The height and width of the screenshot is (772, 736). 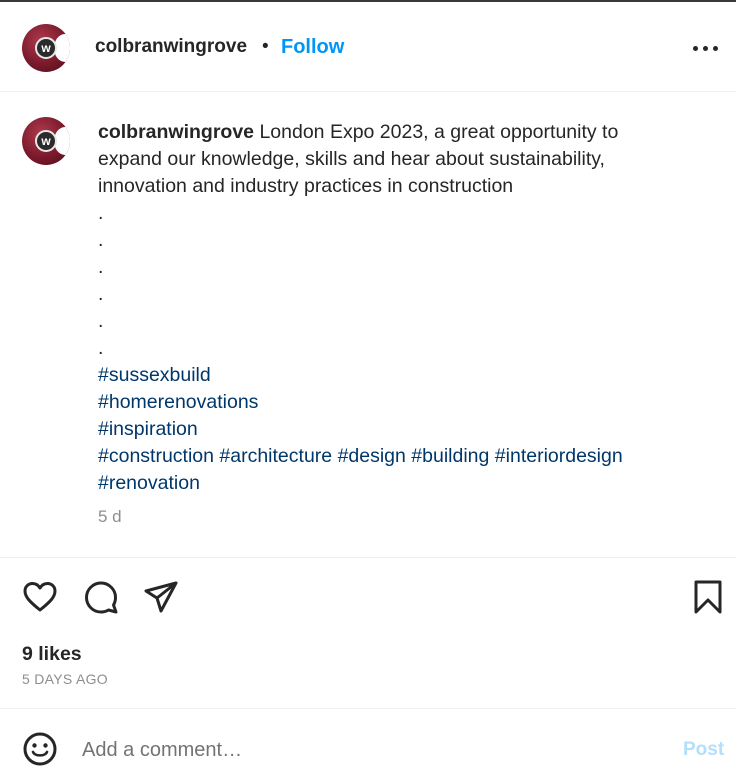 What do you see at coordinates (559, 456) in the screenshot?
I see `hashtag-link: #interiordesign` at bounding box center [559, 456].